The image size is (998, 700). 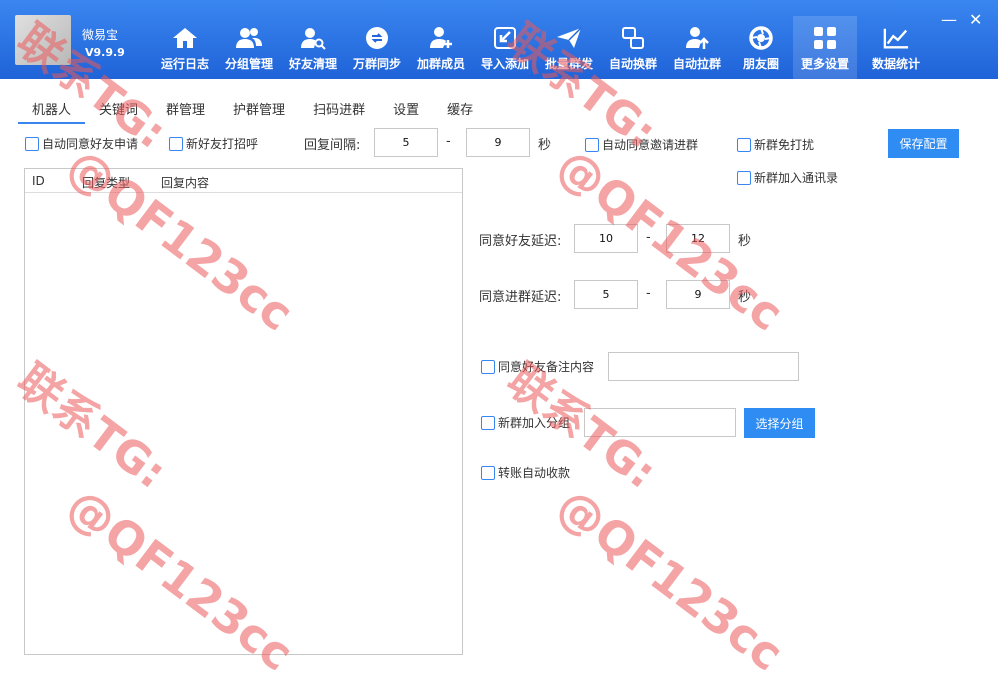 I want to click on close-button: ✕, so click(x=975, y=19).